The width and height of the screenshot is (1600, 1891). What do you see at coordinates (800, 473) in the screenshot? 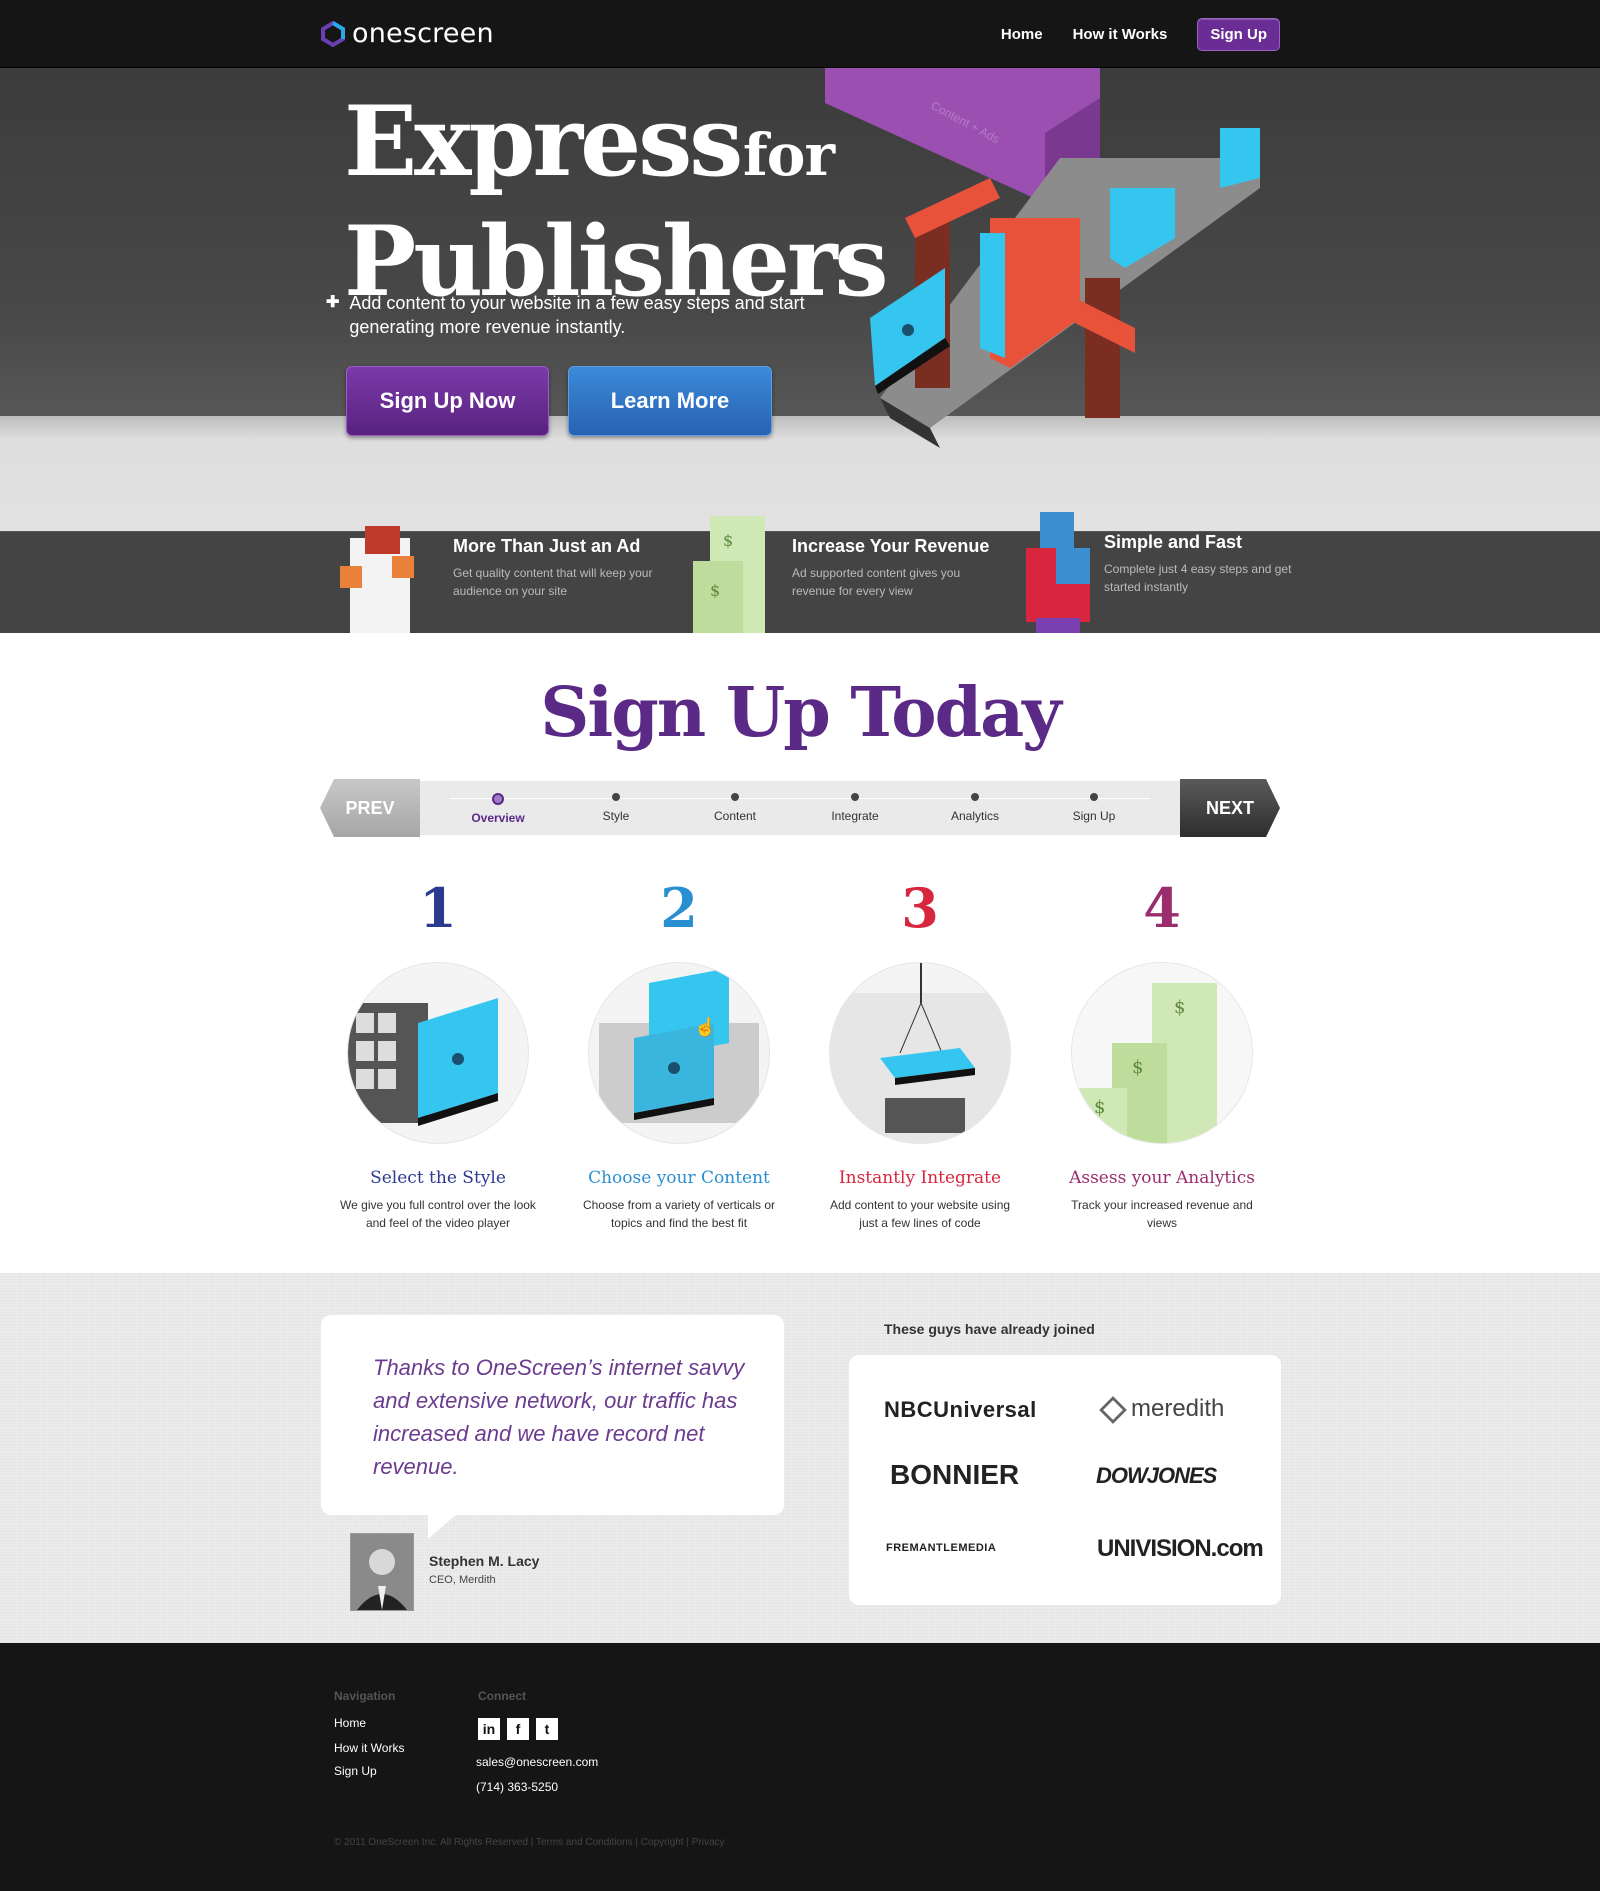
I see `hero-floor` at bounding box center [800, 473].